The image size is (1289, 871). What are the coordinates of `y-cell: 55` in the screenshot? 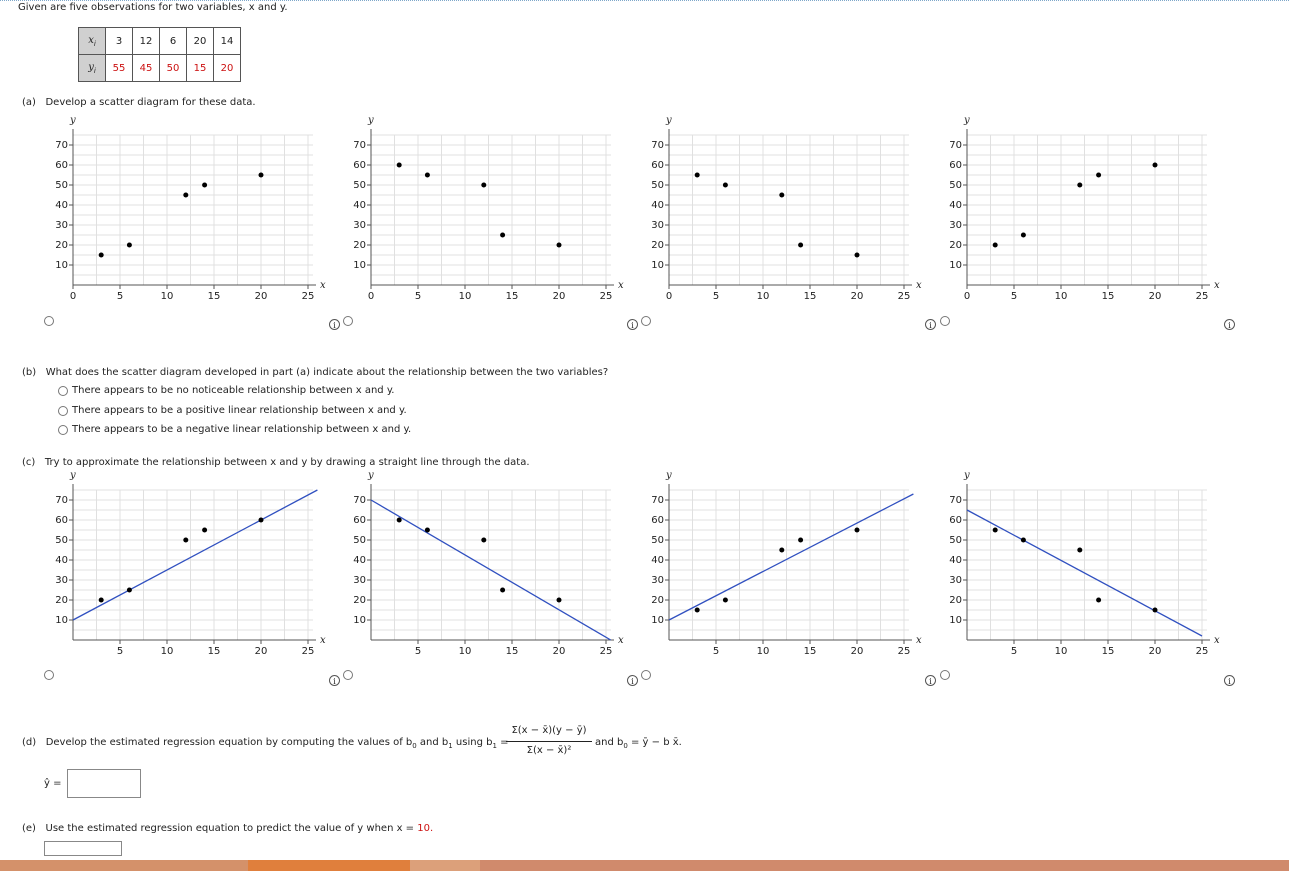 It's located at (119, 68).